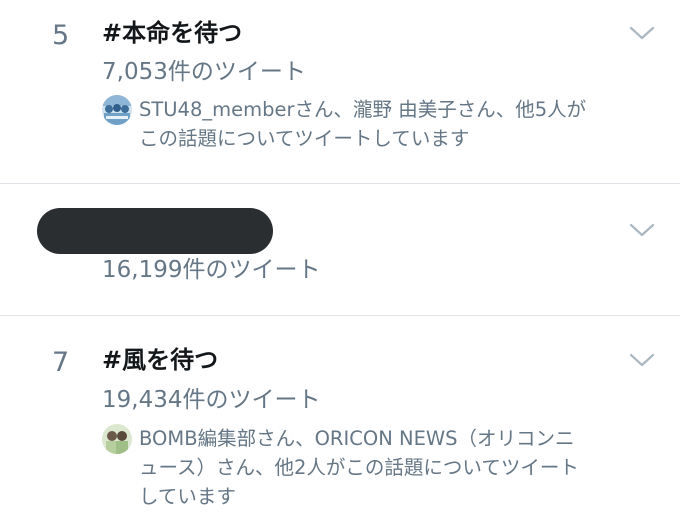 Image resolution: width=680 pixels, height=516 pixels. I want to click on trend-hashtag: #本命を待つ, so click(172, 33).